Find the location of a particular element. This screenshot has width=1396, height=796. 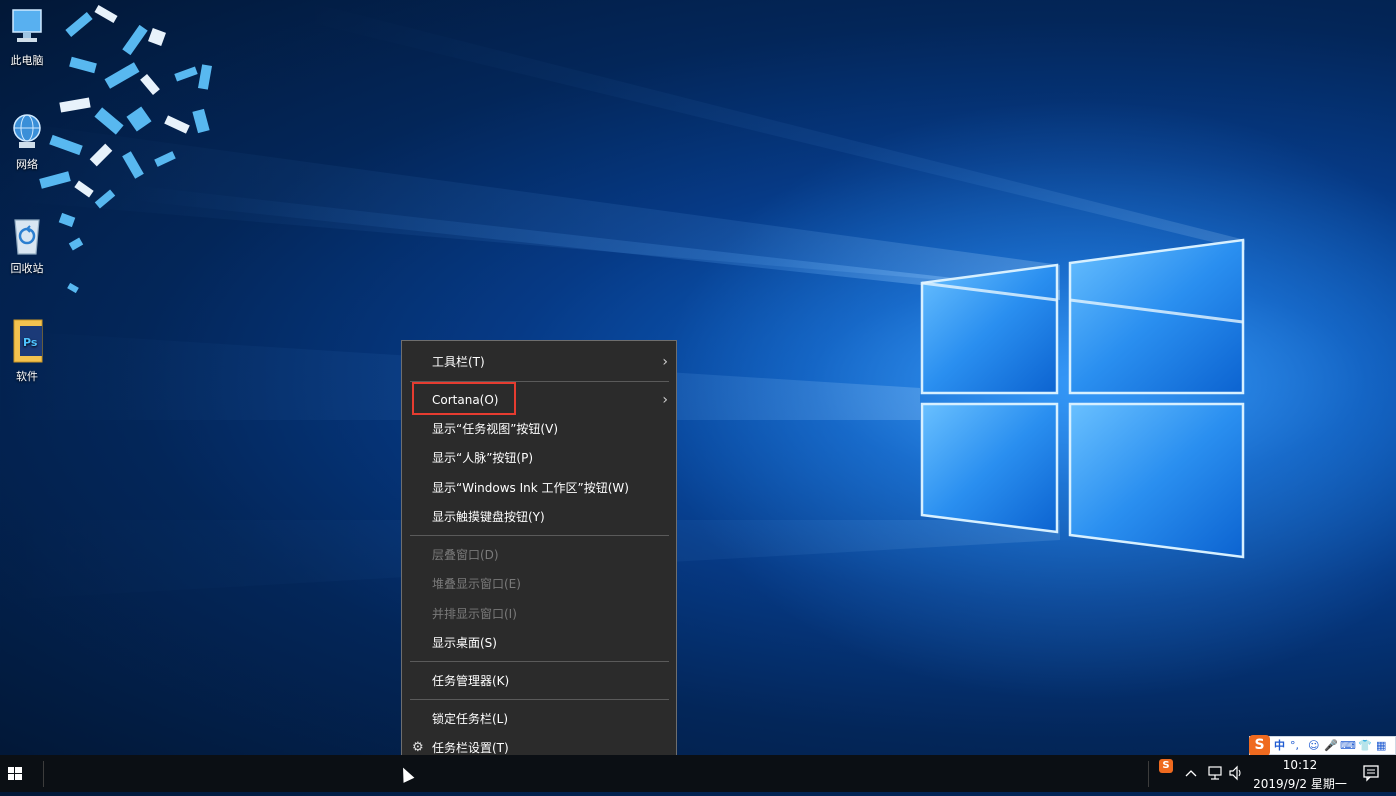

svg-text: Ps is located at coordinates (30, 342).